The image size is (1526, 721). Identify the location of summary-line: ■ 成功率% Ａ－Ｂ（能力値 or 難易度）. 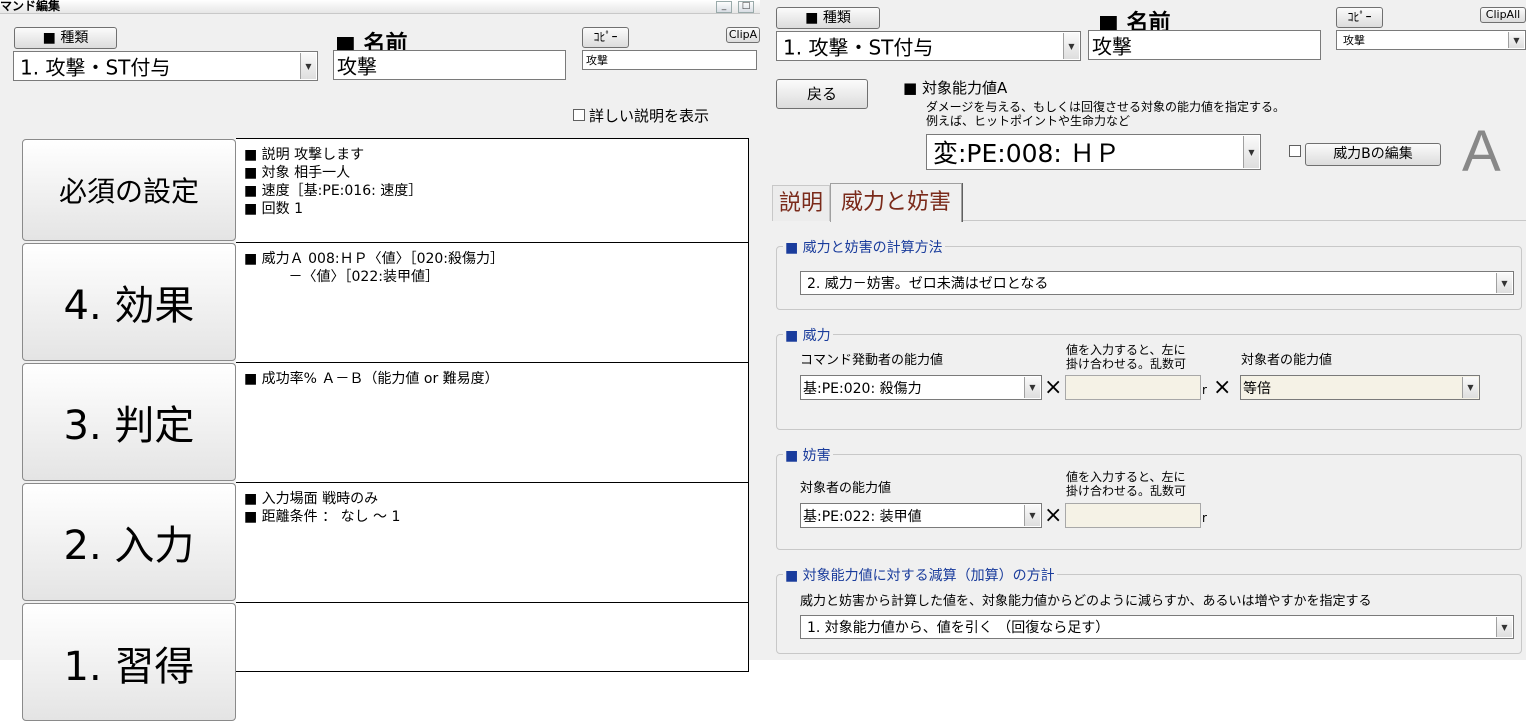
(371, 379).